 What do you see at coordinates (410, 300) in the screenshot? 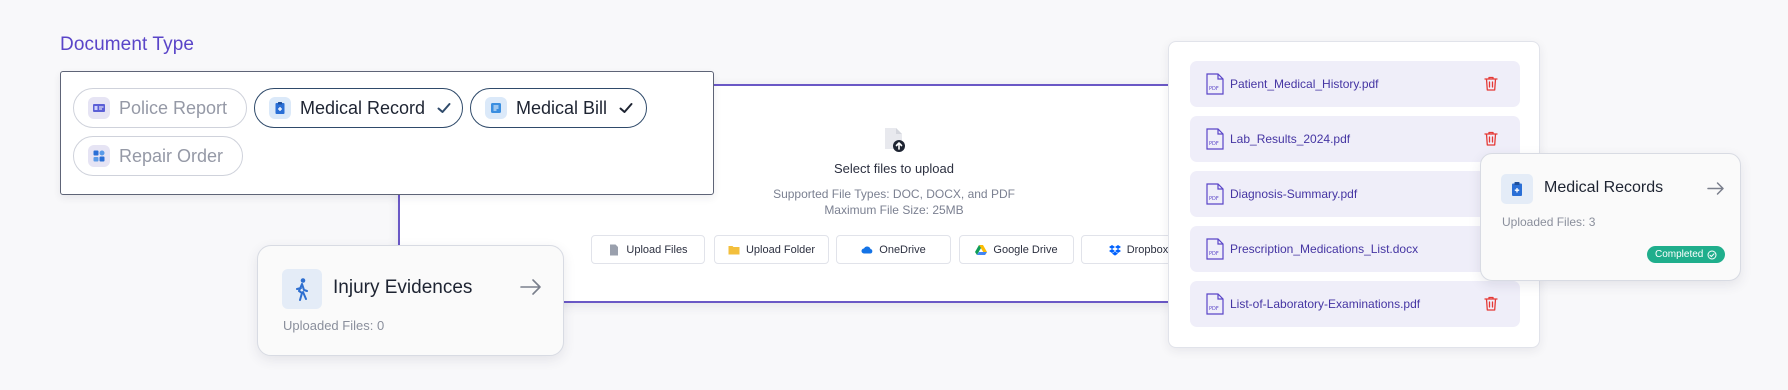
I see `injury-evidences-card: Injury Evidences Uploaded Files: 0` at bounding box center [410, 300].